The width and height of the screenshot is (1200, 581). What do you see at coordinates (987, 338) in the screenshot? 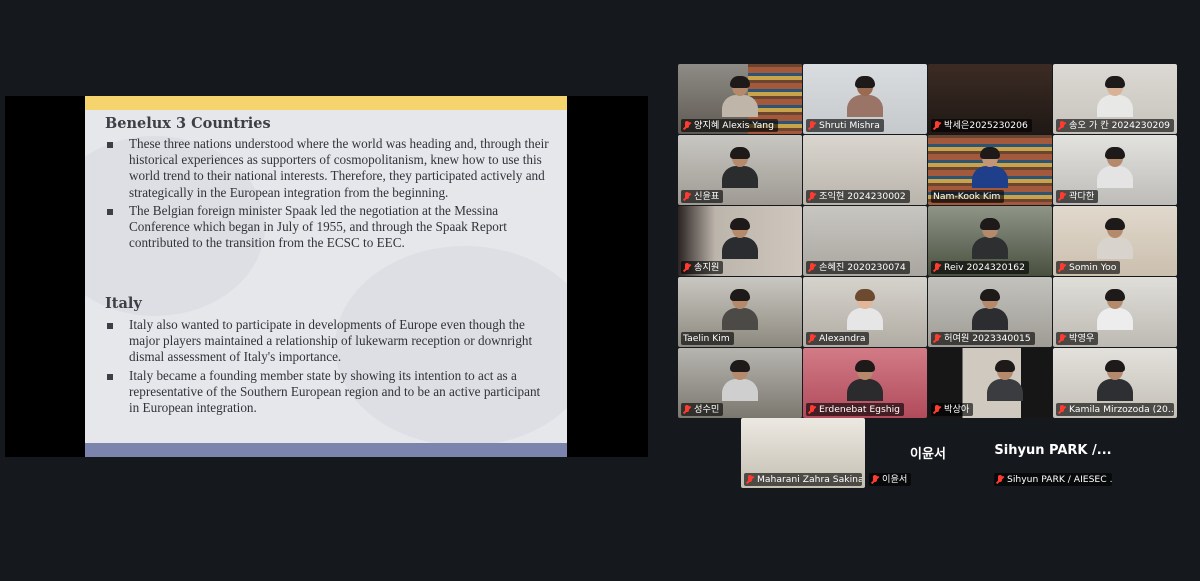
I see `participant-name: 허여원 2023340015` at bounding box center [987, 338].